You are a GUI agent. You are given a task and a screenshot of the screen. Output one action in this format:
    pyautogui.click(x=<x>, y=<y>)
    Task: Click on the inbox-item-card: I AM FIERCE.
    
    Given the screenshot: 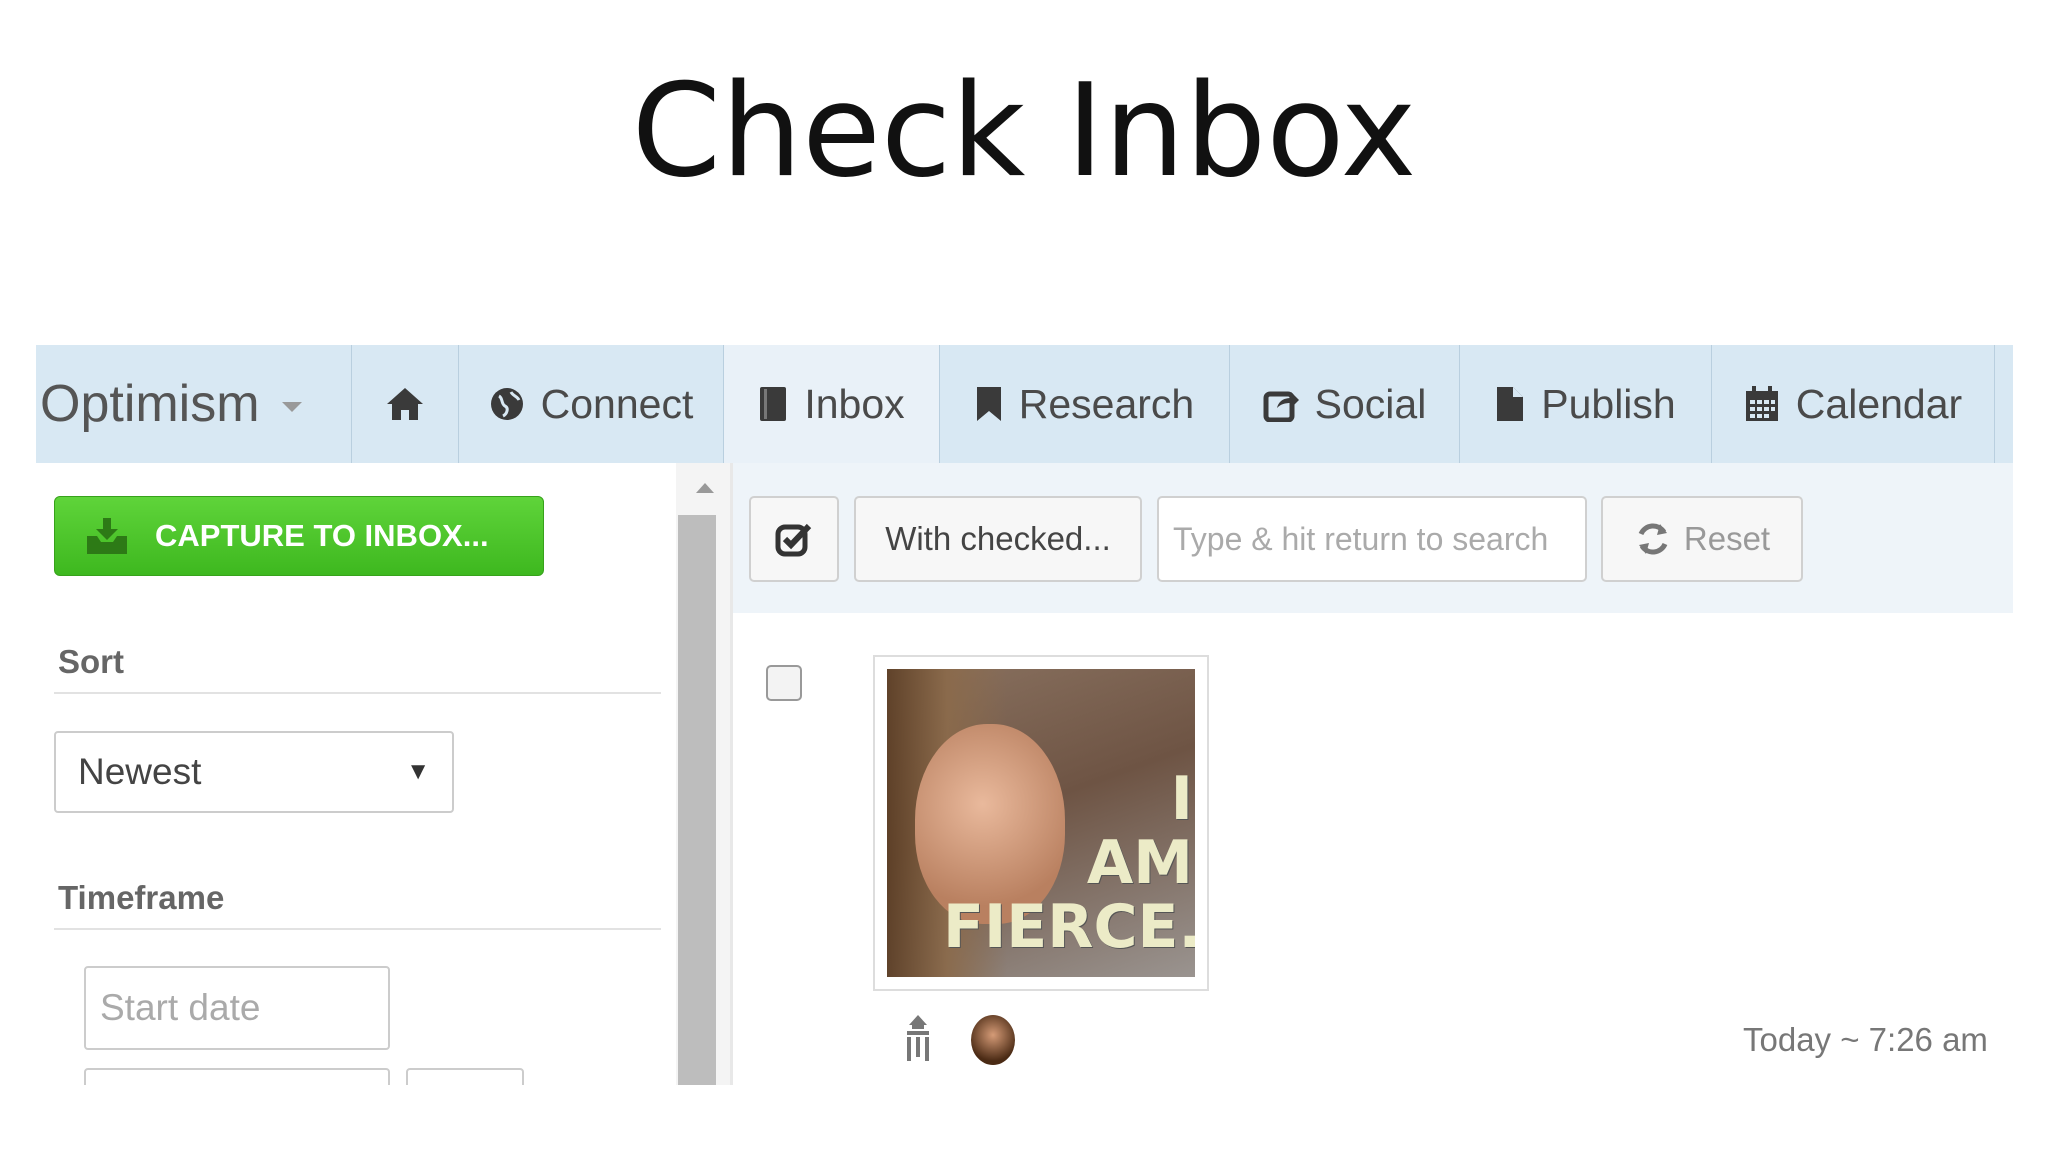 What is the action you would take?
    pyautogui.click(x=1041, y=823)
    